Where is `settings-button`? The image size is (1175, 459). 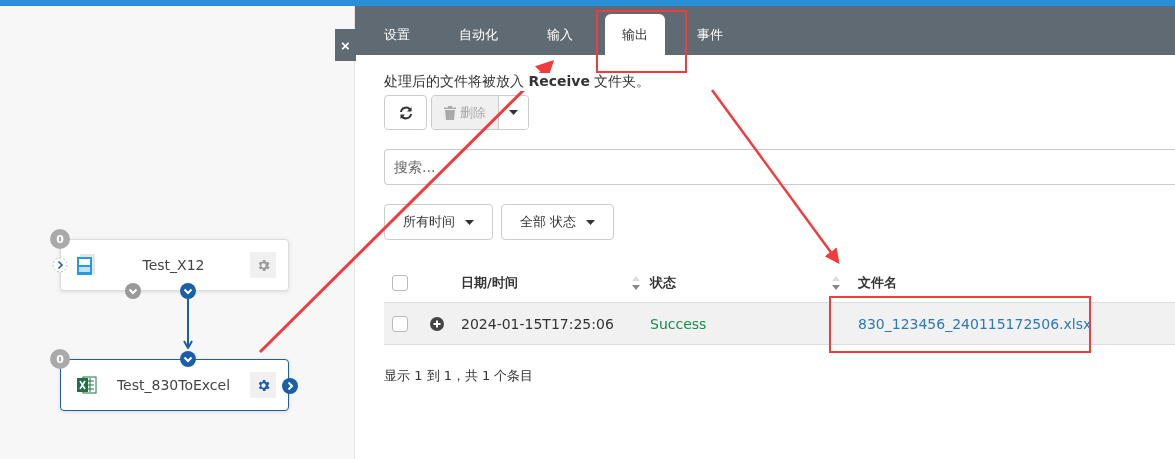 settings-button is located at coordinates (263, 385).